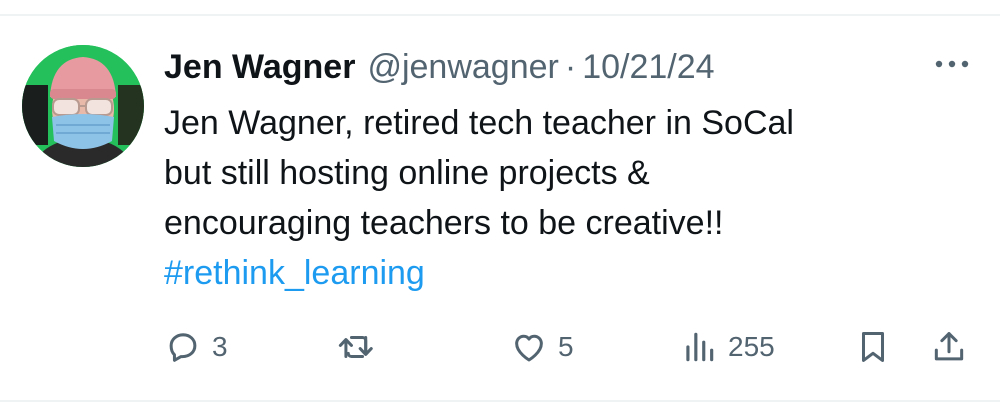  I want to click on reply-button: 3, so click(196, 347).